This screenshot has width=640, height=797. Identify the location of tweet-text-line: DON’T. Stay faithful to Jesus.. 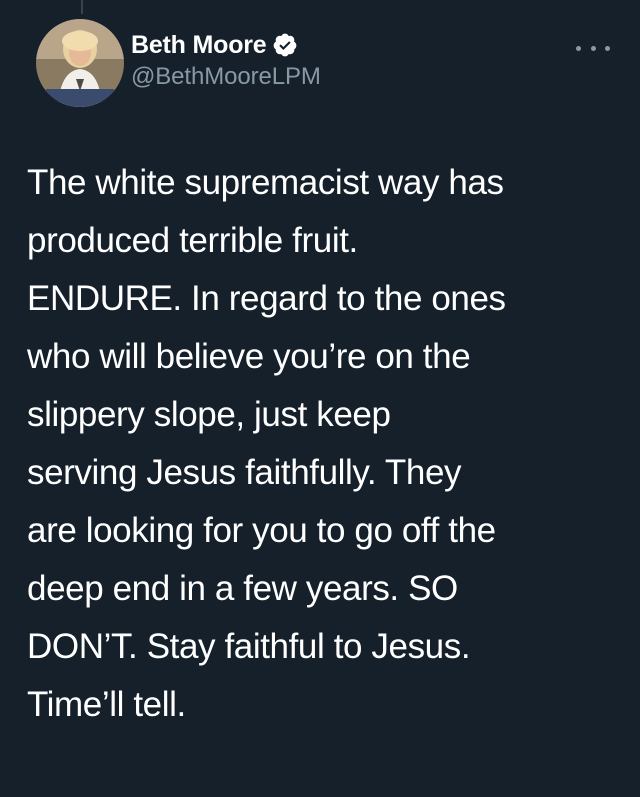
(249, 646).